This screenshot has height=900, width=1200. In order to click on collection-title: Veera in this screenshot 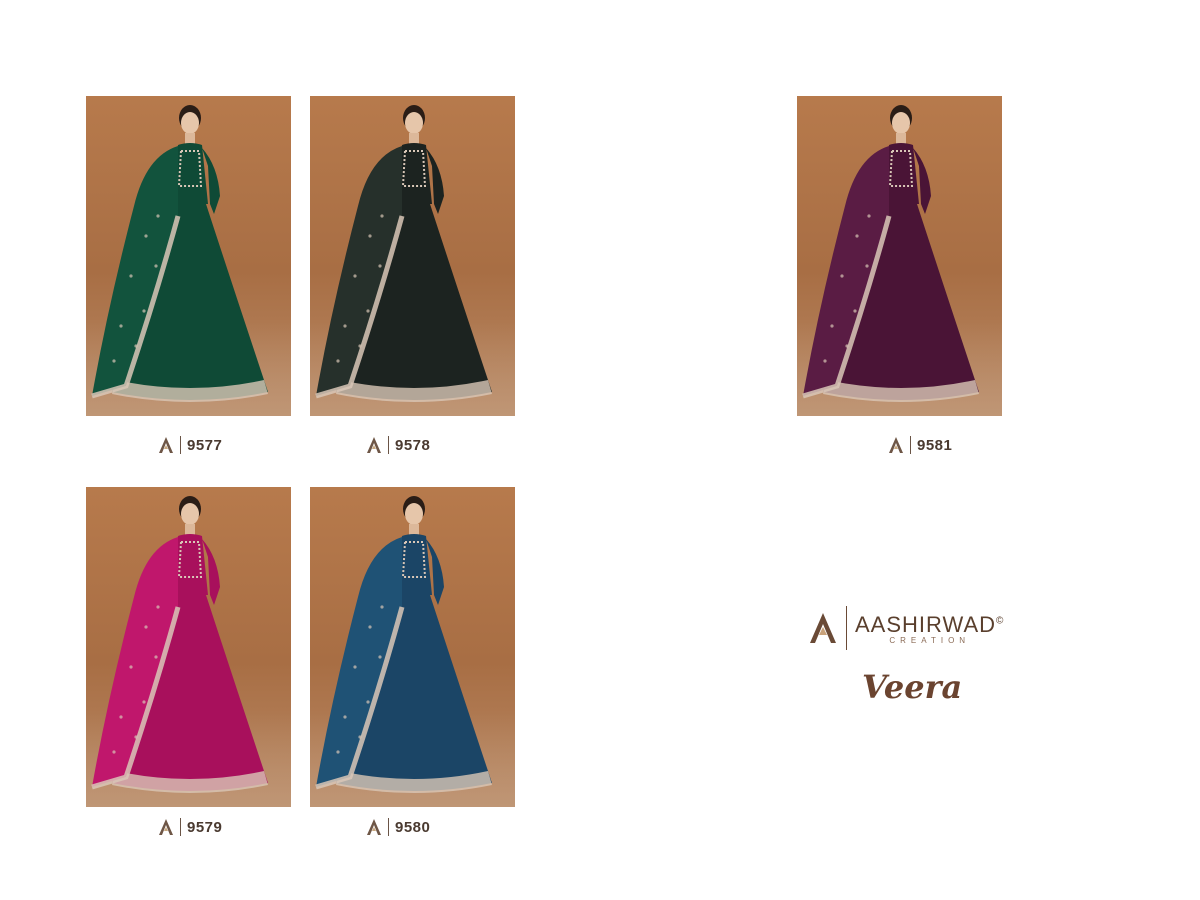, I will do `click(912, 687)`.